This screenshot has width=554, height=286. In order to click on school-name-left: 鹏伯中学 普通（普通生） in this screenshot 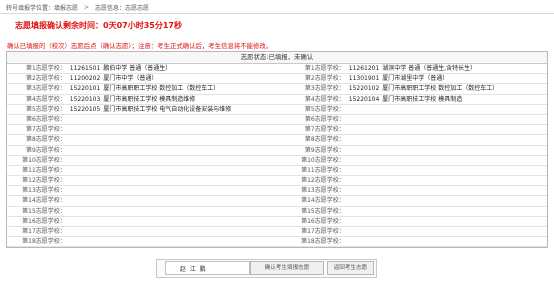, I will do `click(137, 68)`.